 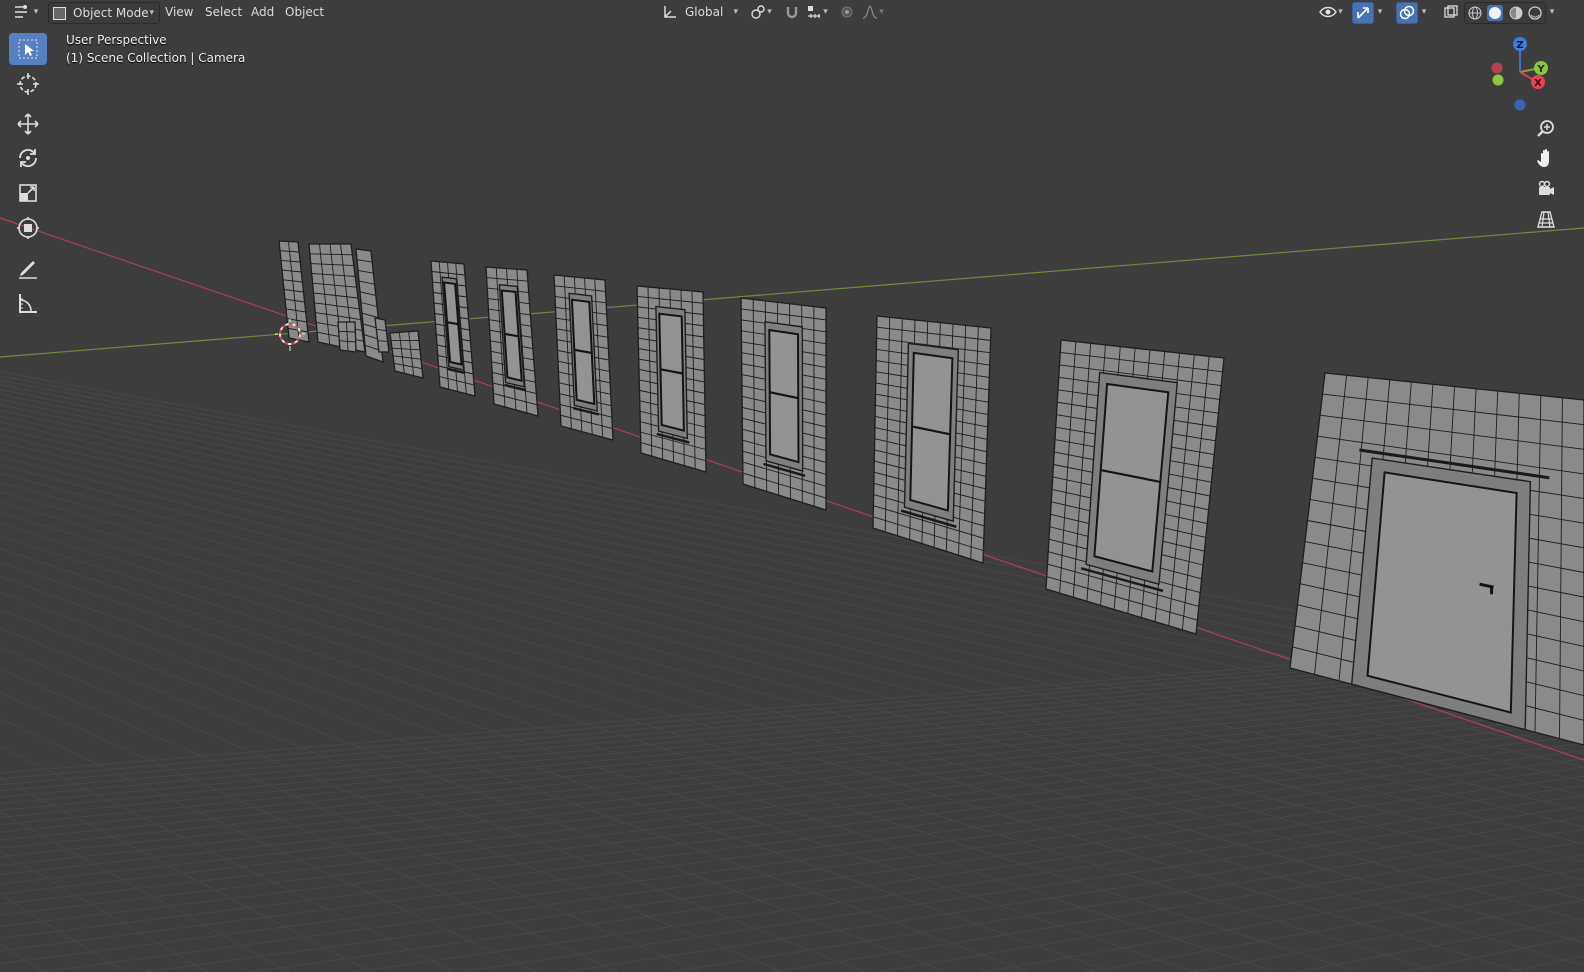 I want to click on zoom-icon, so click(x=1545, y=128).